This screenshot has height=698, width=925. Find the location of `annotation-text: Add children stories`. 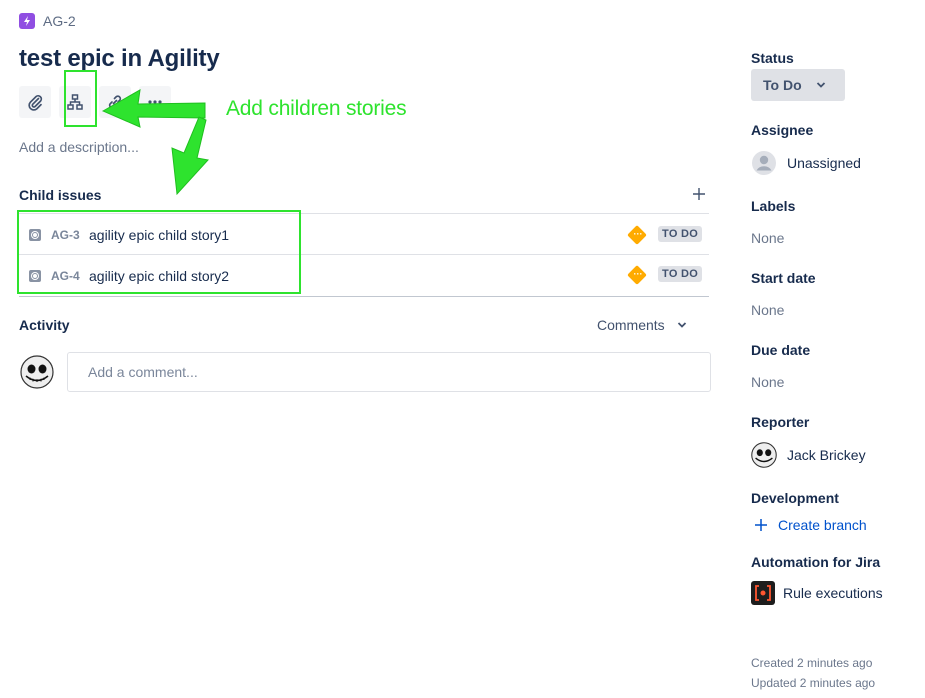

annotation-text: Add children stories is located at coordinates (316, 108).